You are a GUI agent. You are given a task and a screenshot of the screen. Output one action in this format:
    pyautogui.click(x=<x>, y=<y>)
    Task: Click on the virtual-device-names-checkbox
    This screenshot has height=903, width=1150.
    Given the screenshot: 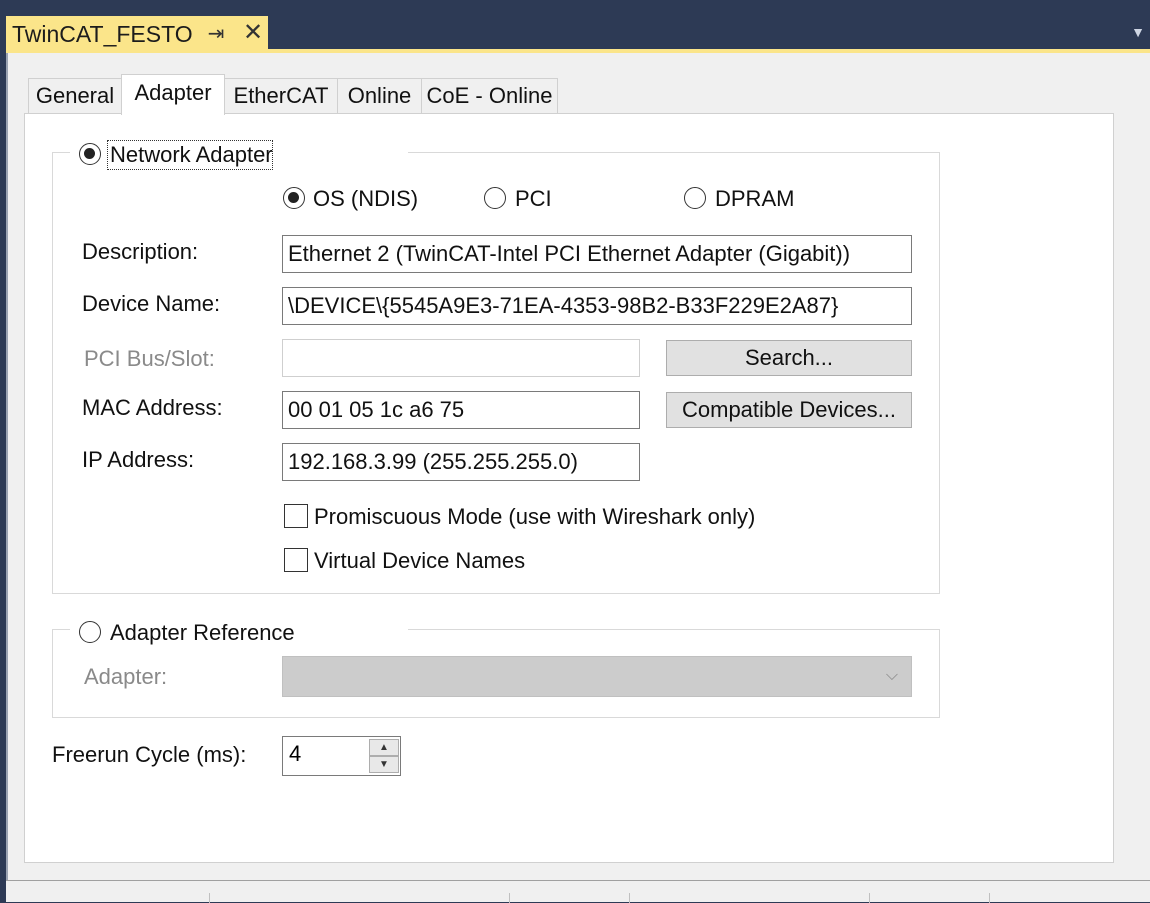 What is the action you would take?
    pyautogui.click(x=296, y=560)
    